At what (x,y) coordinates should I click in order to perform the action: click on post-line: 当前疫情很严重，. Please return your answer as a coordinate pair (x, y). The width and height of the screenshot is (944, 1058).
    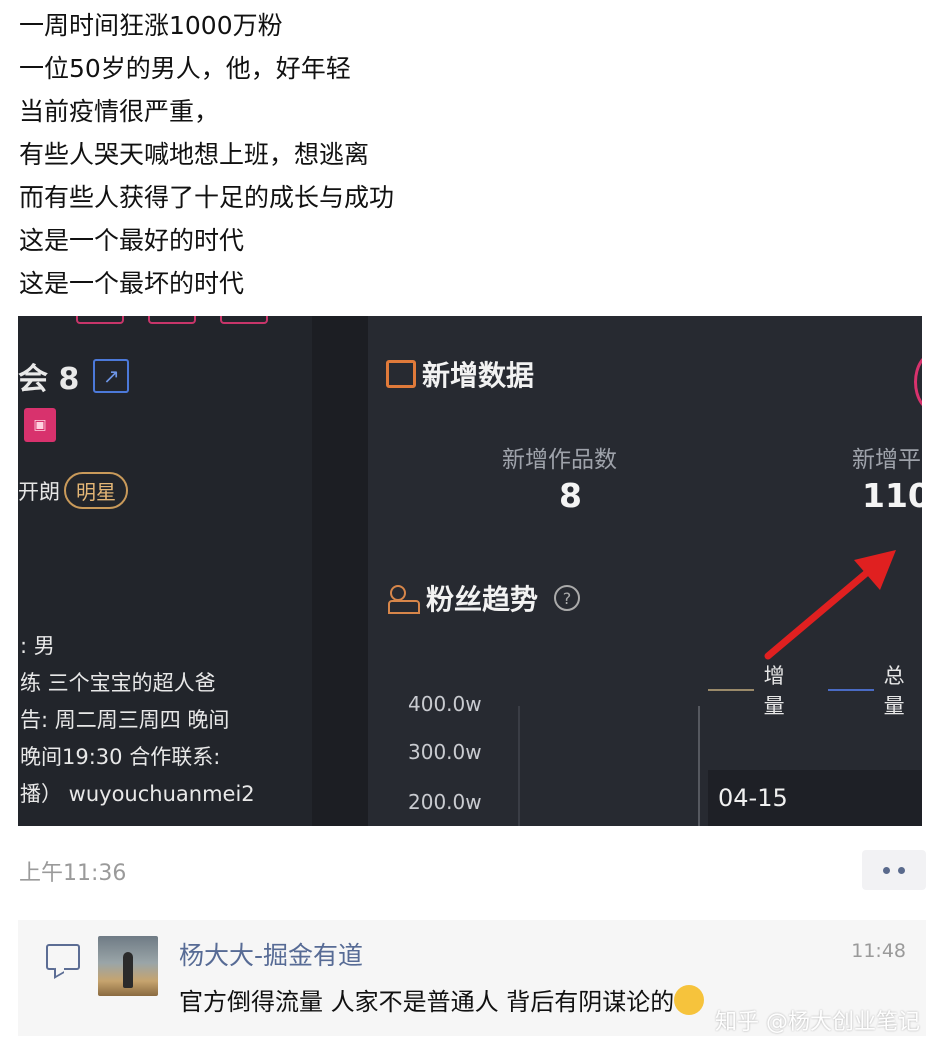
    Looking at the image, I should click on (119, 111).